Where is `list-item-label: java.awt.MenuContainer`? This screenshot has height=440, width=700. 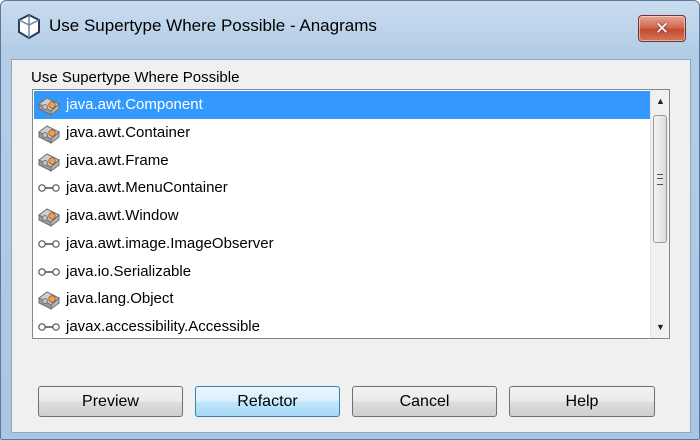
list-item-label: java.awt.MenuContainer is located at coordinates (147, 188).